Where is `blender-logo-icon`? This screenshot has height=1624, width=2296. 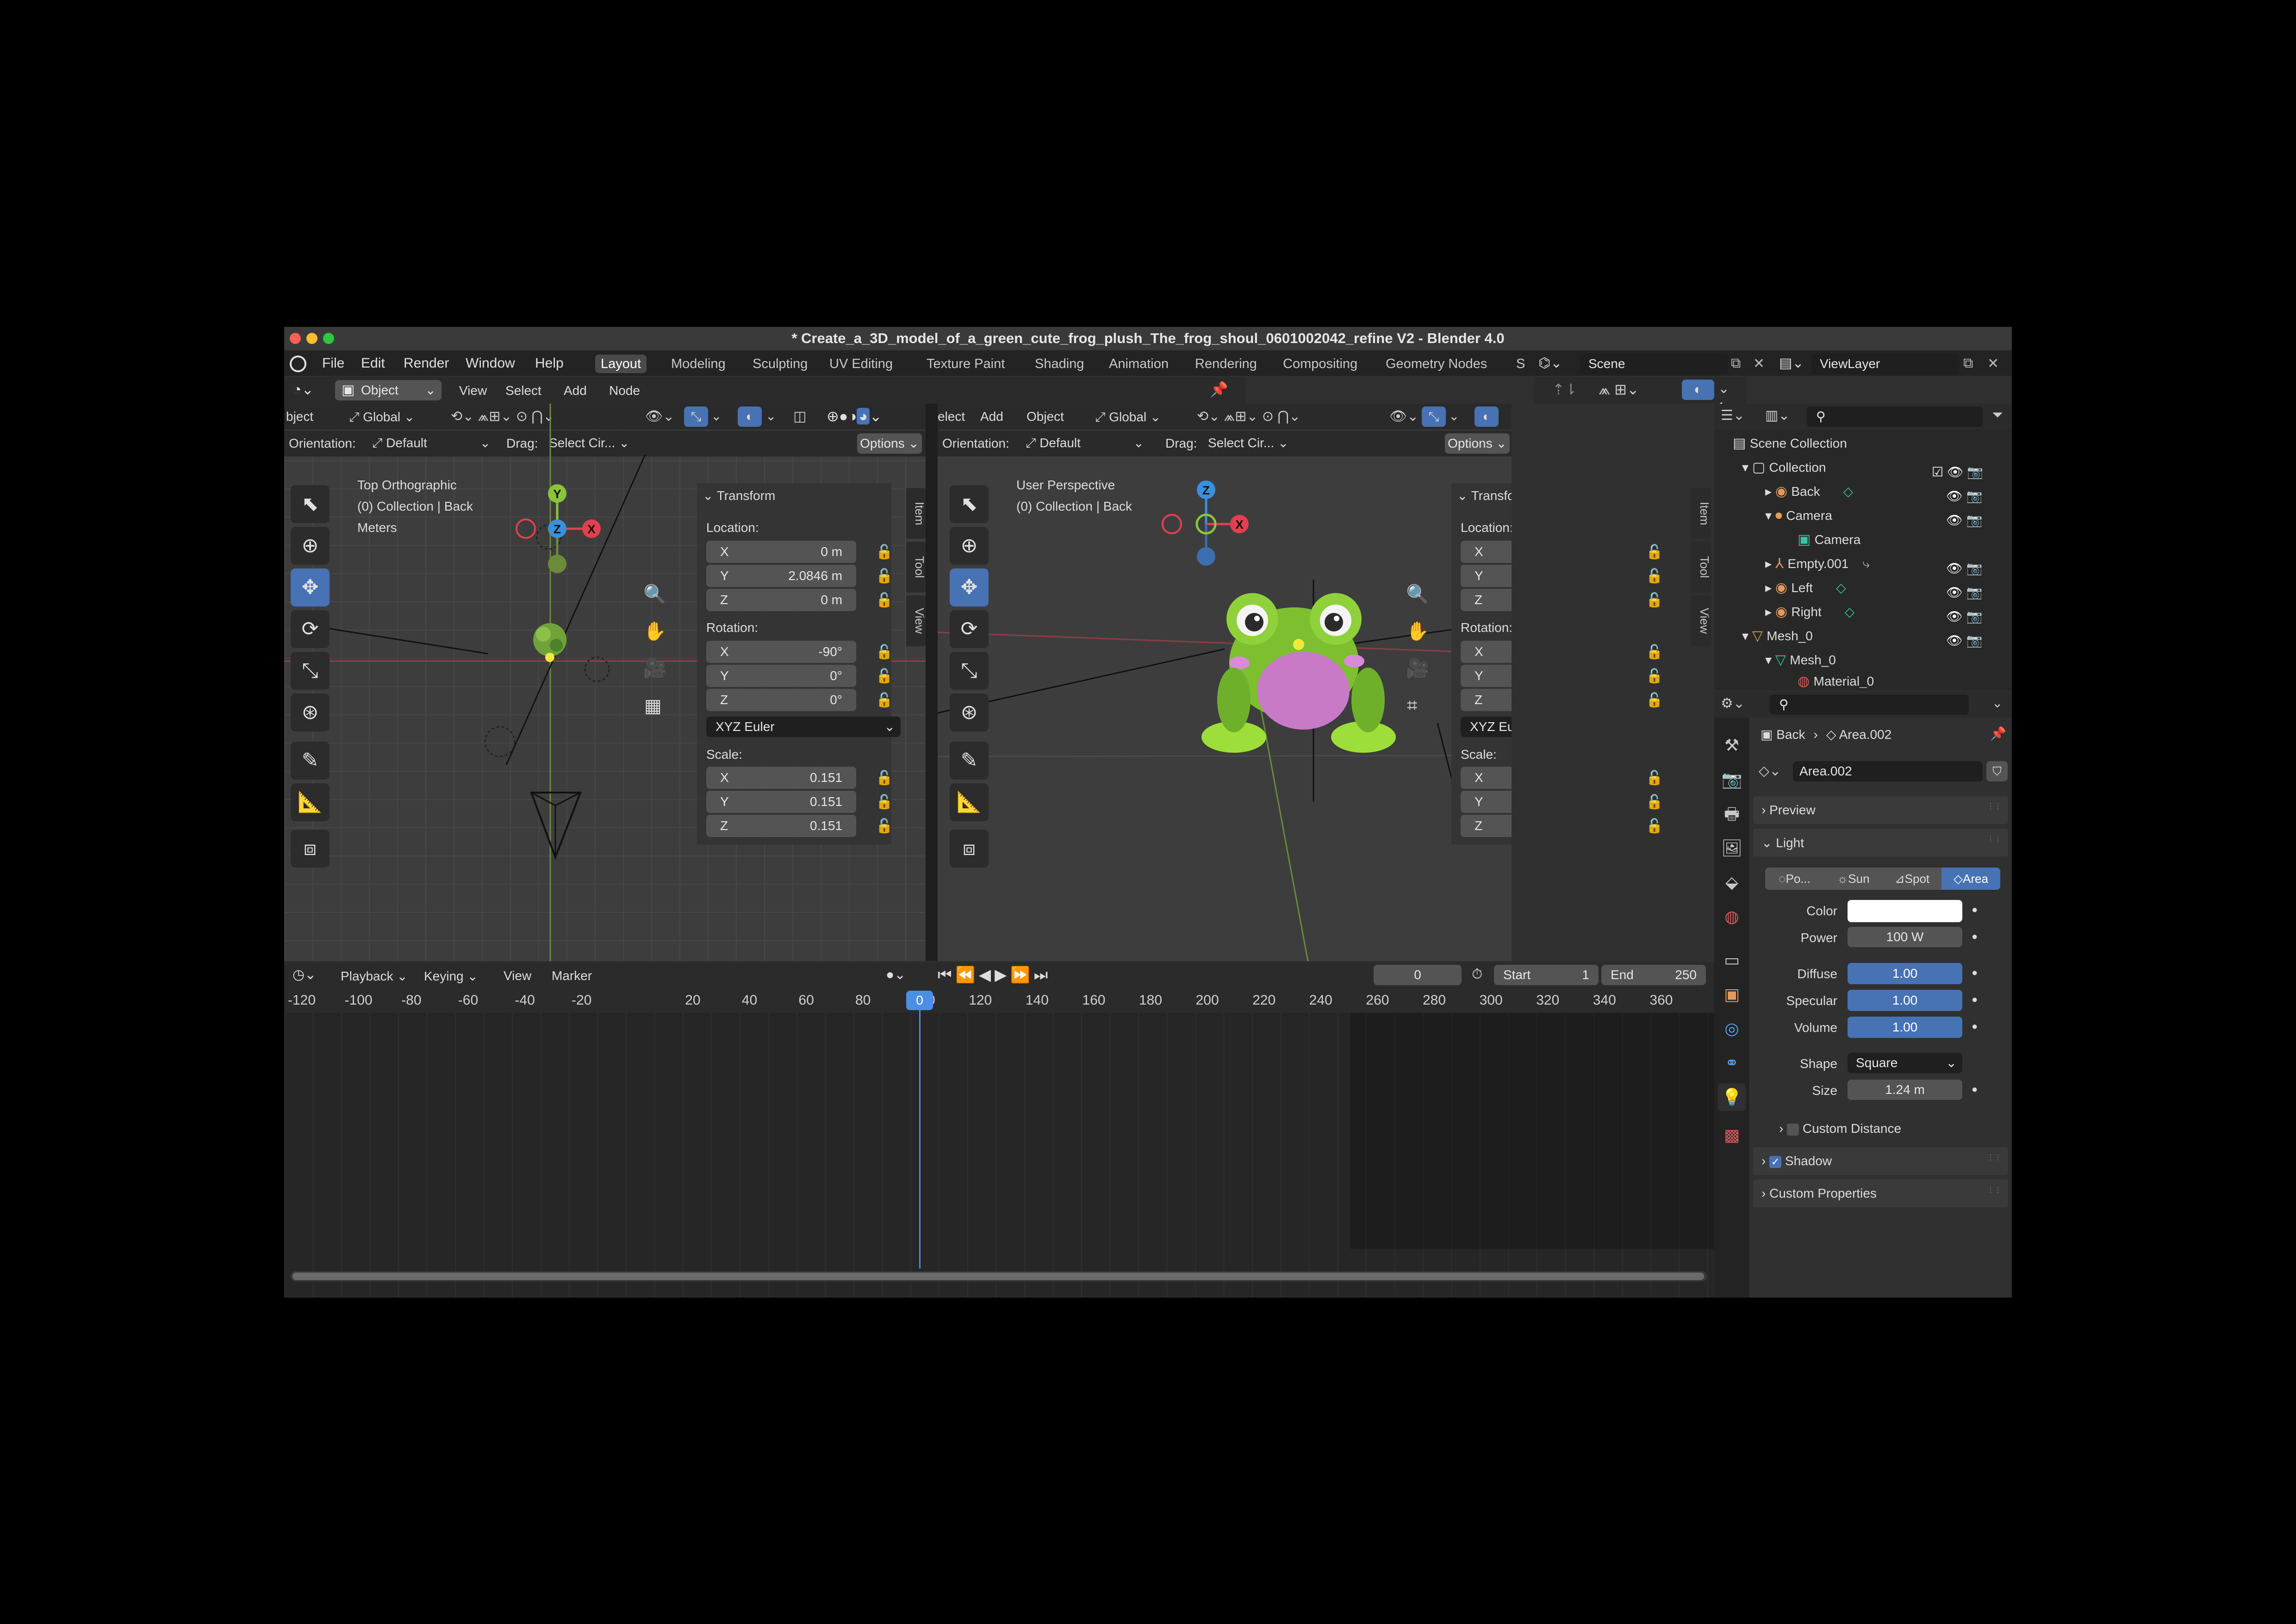 blender-logo-icon is located at coordinates (298, 364).